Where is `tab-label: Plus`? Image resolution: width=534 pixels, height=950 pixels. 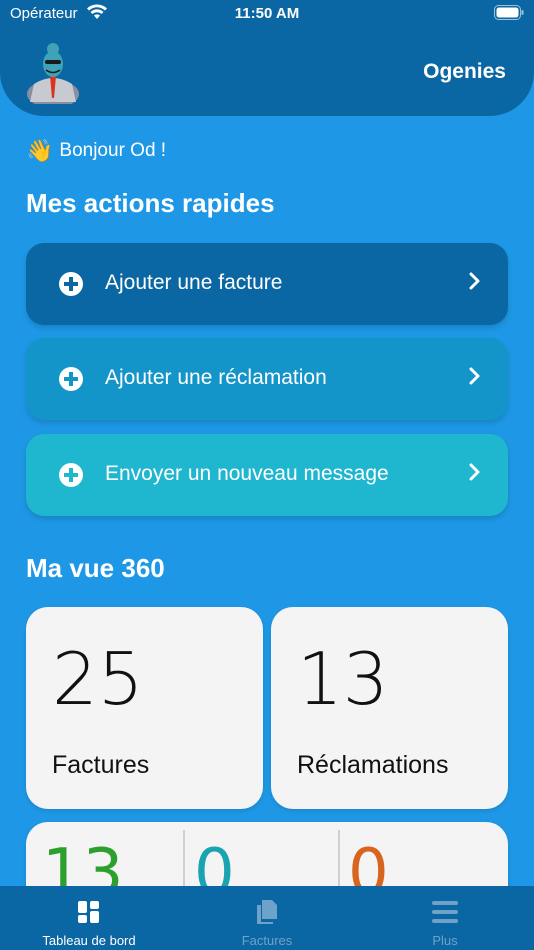
tab-label: Plus is located at coordinates (445, 940).